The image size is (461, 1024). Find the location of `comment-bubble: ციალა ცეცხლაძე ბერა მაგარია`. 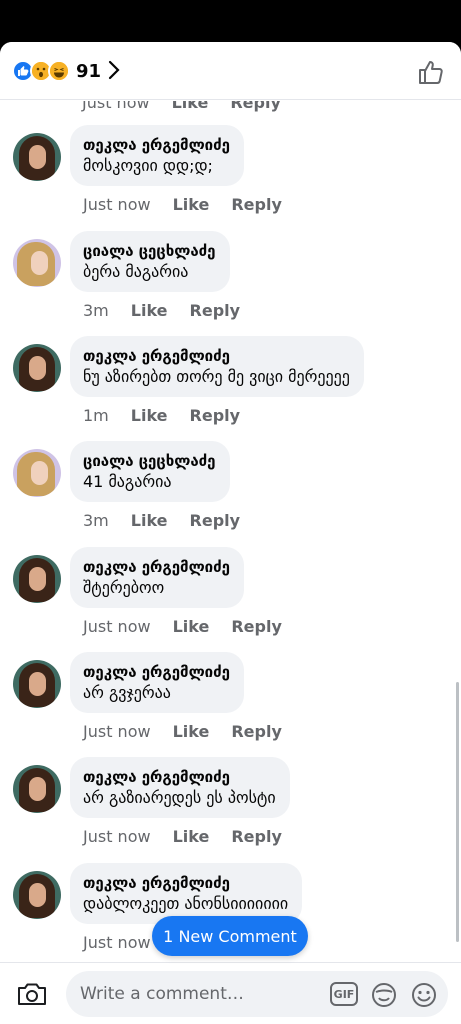

comment-bubble: ციალა ცეცხლაძე ბერა მაგარია is located at coordinates (150, 261).